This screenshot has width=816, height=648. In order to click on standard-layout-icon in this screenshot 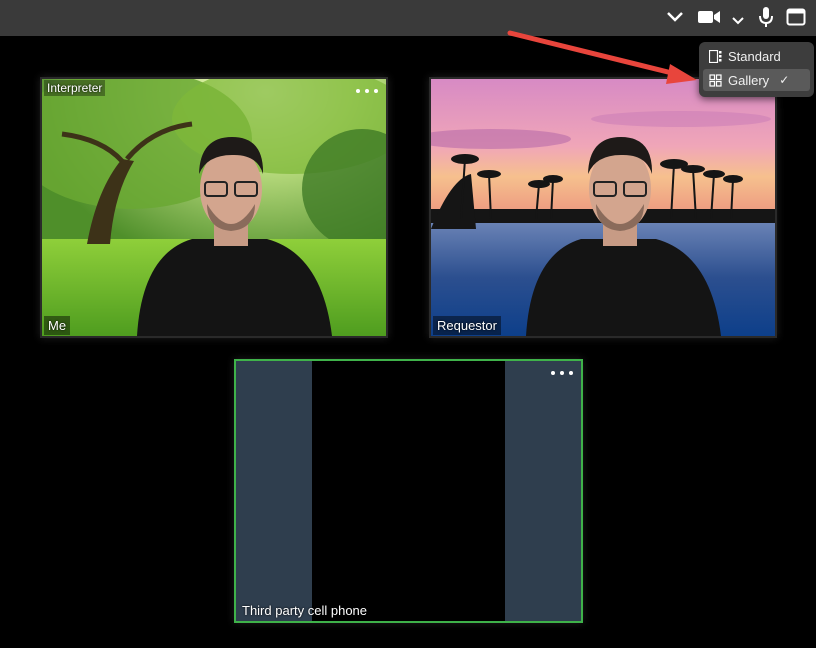, I will do `click(715, 56)`.